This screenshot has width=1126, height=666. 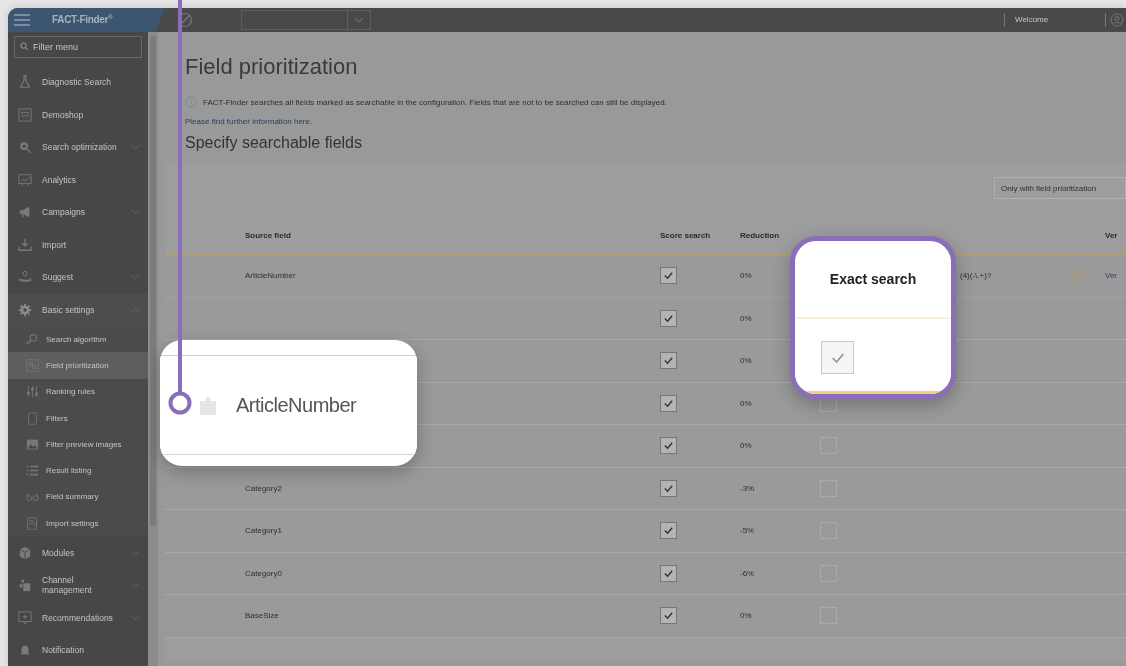 What do you see at coordinates (268, 235) in the screenshot?
I see `column-header: Source field` at bounding box center [268, 235].